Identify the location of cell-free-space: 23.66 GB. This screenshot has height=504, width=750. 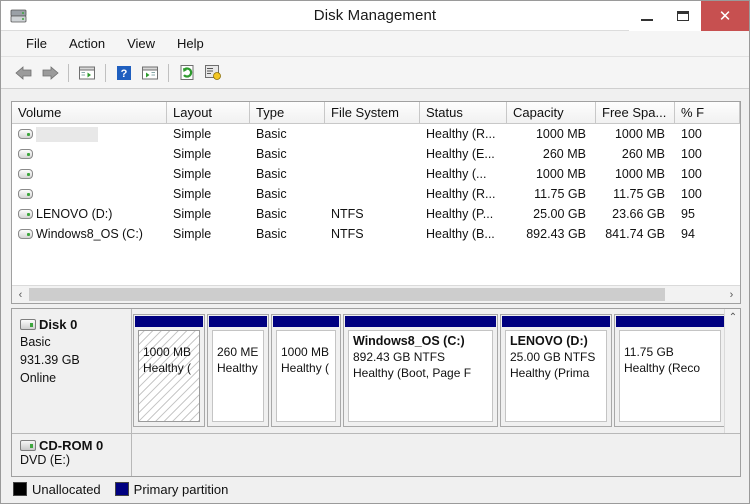
(638, 214).